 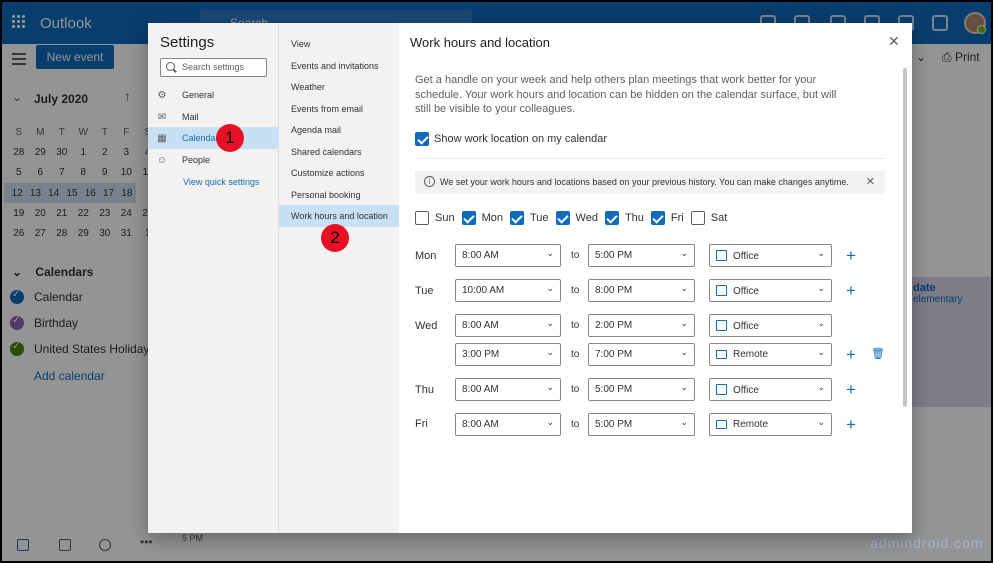 I want to click on info-icon: i, so click(x=429, y=181).